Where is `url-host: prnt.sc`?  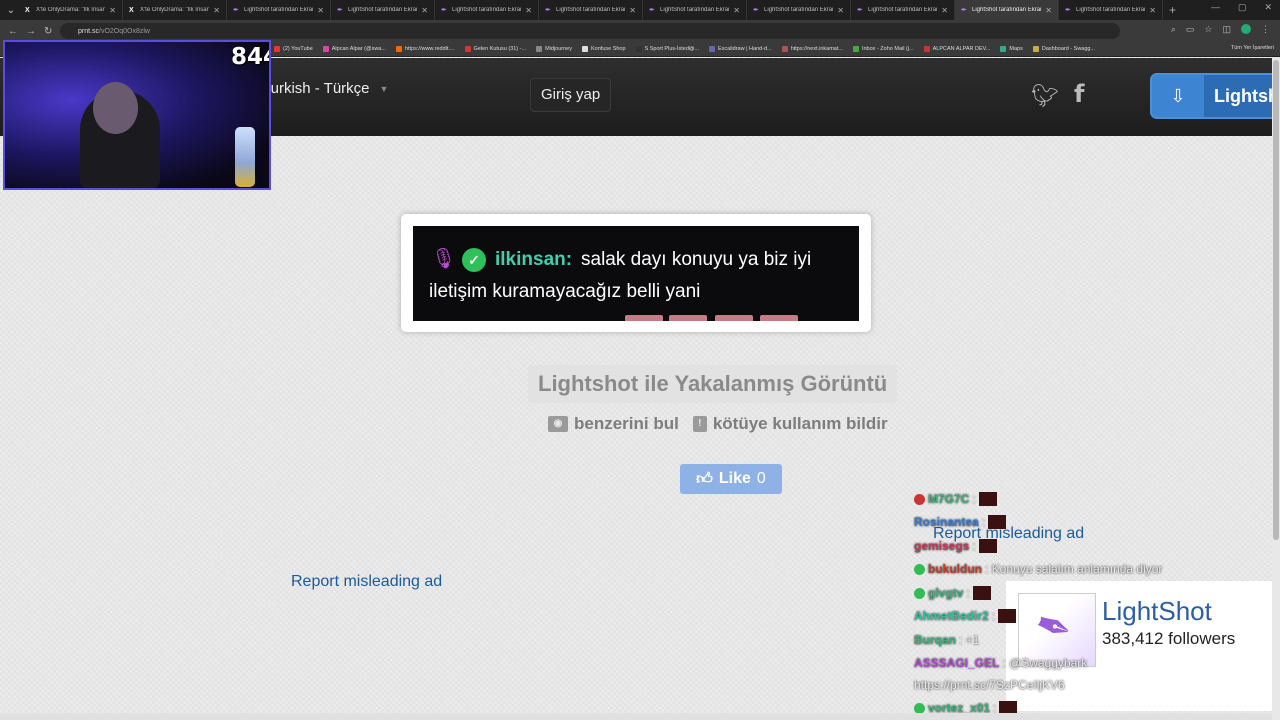 url-host: prnt.sc is located at coordinates (89, 31).